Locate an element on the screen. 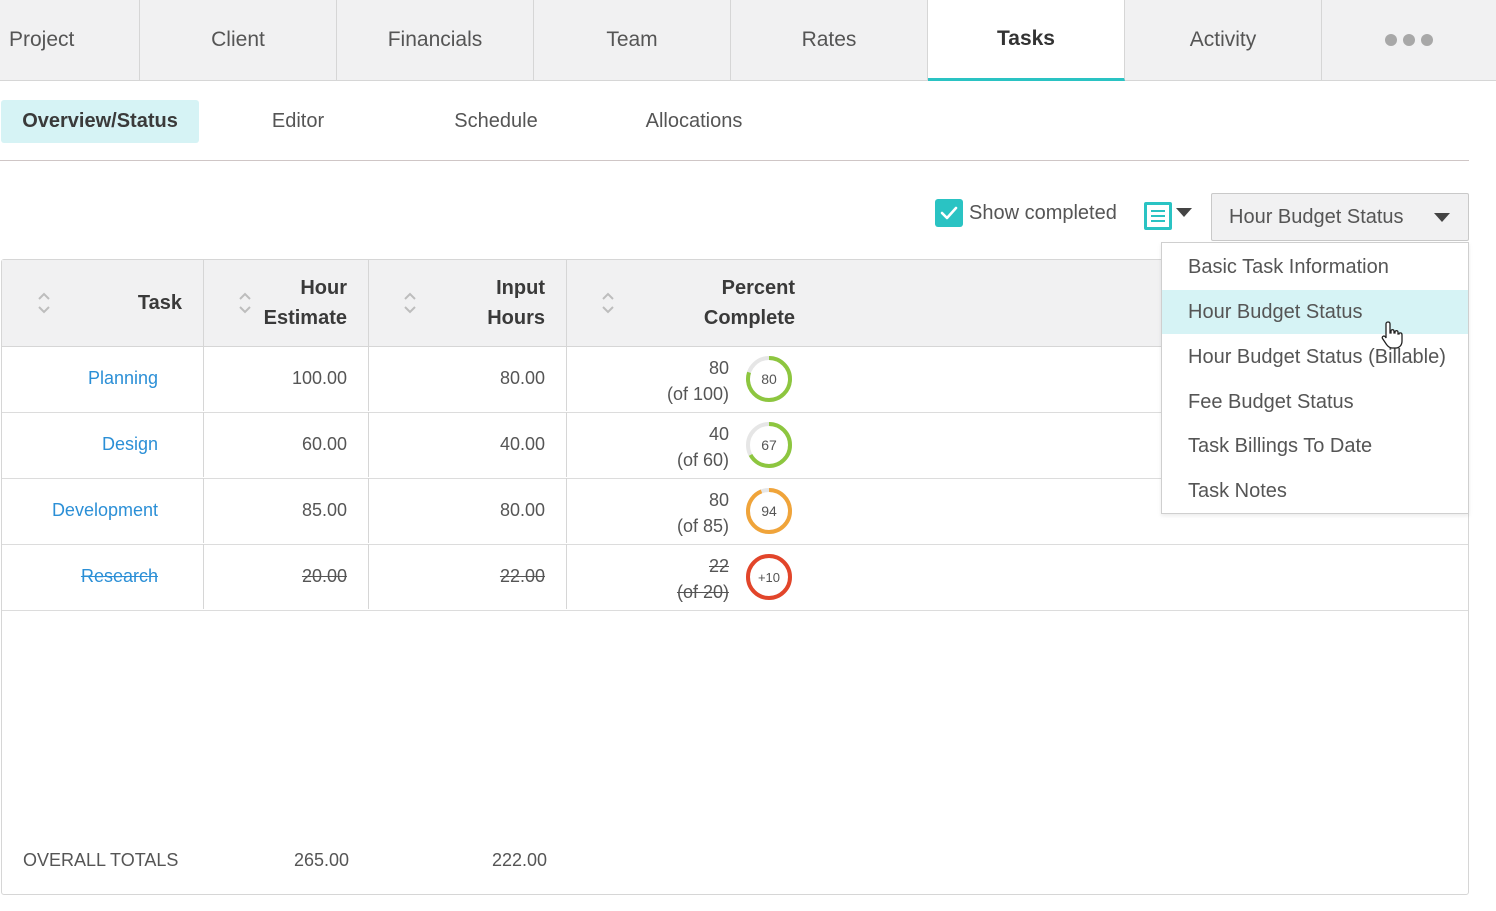 This screenshot has width=1496, height=911. menu-item-label: Fee Budget Status is located at coordinates (1271, 401).